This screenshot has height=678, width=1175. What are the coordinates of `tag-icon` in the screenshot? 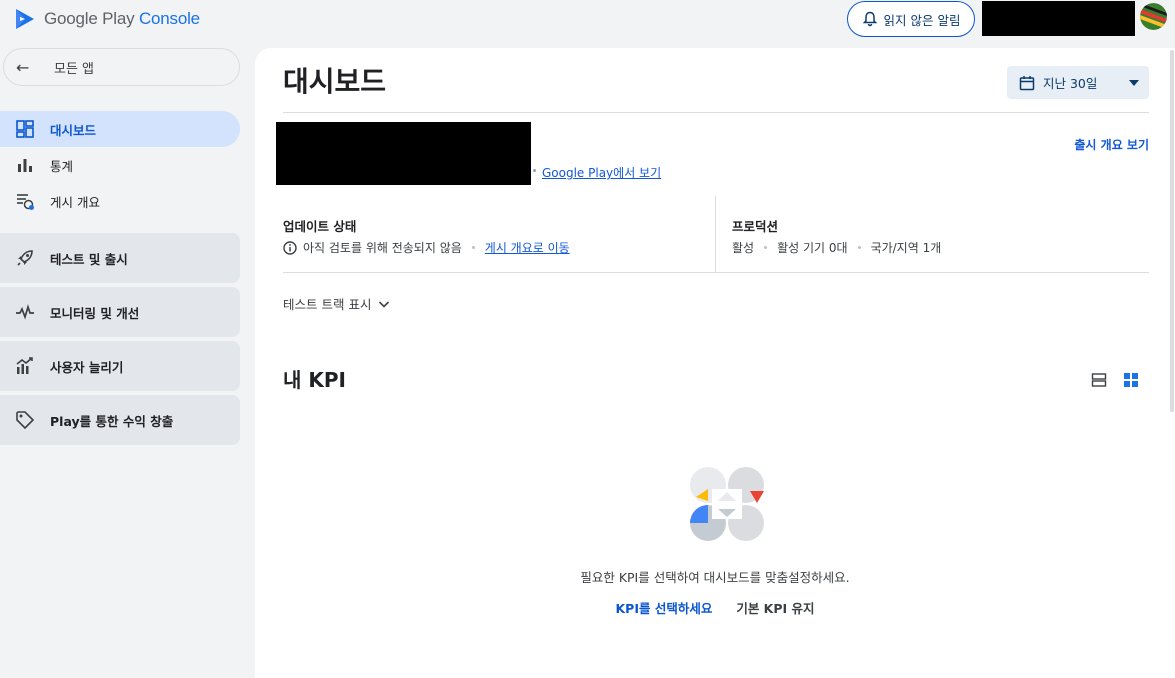 It's located at (25, 420).